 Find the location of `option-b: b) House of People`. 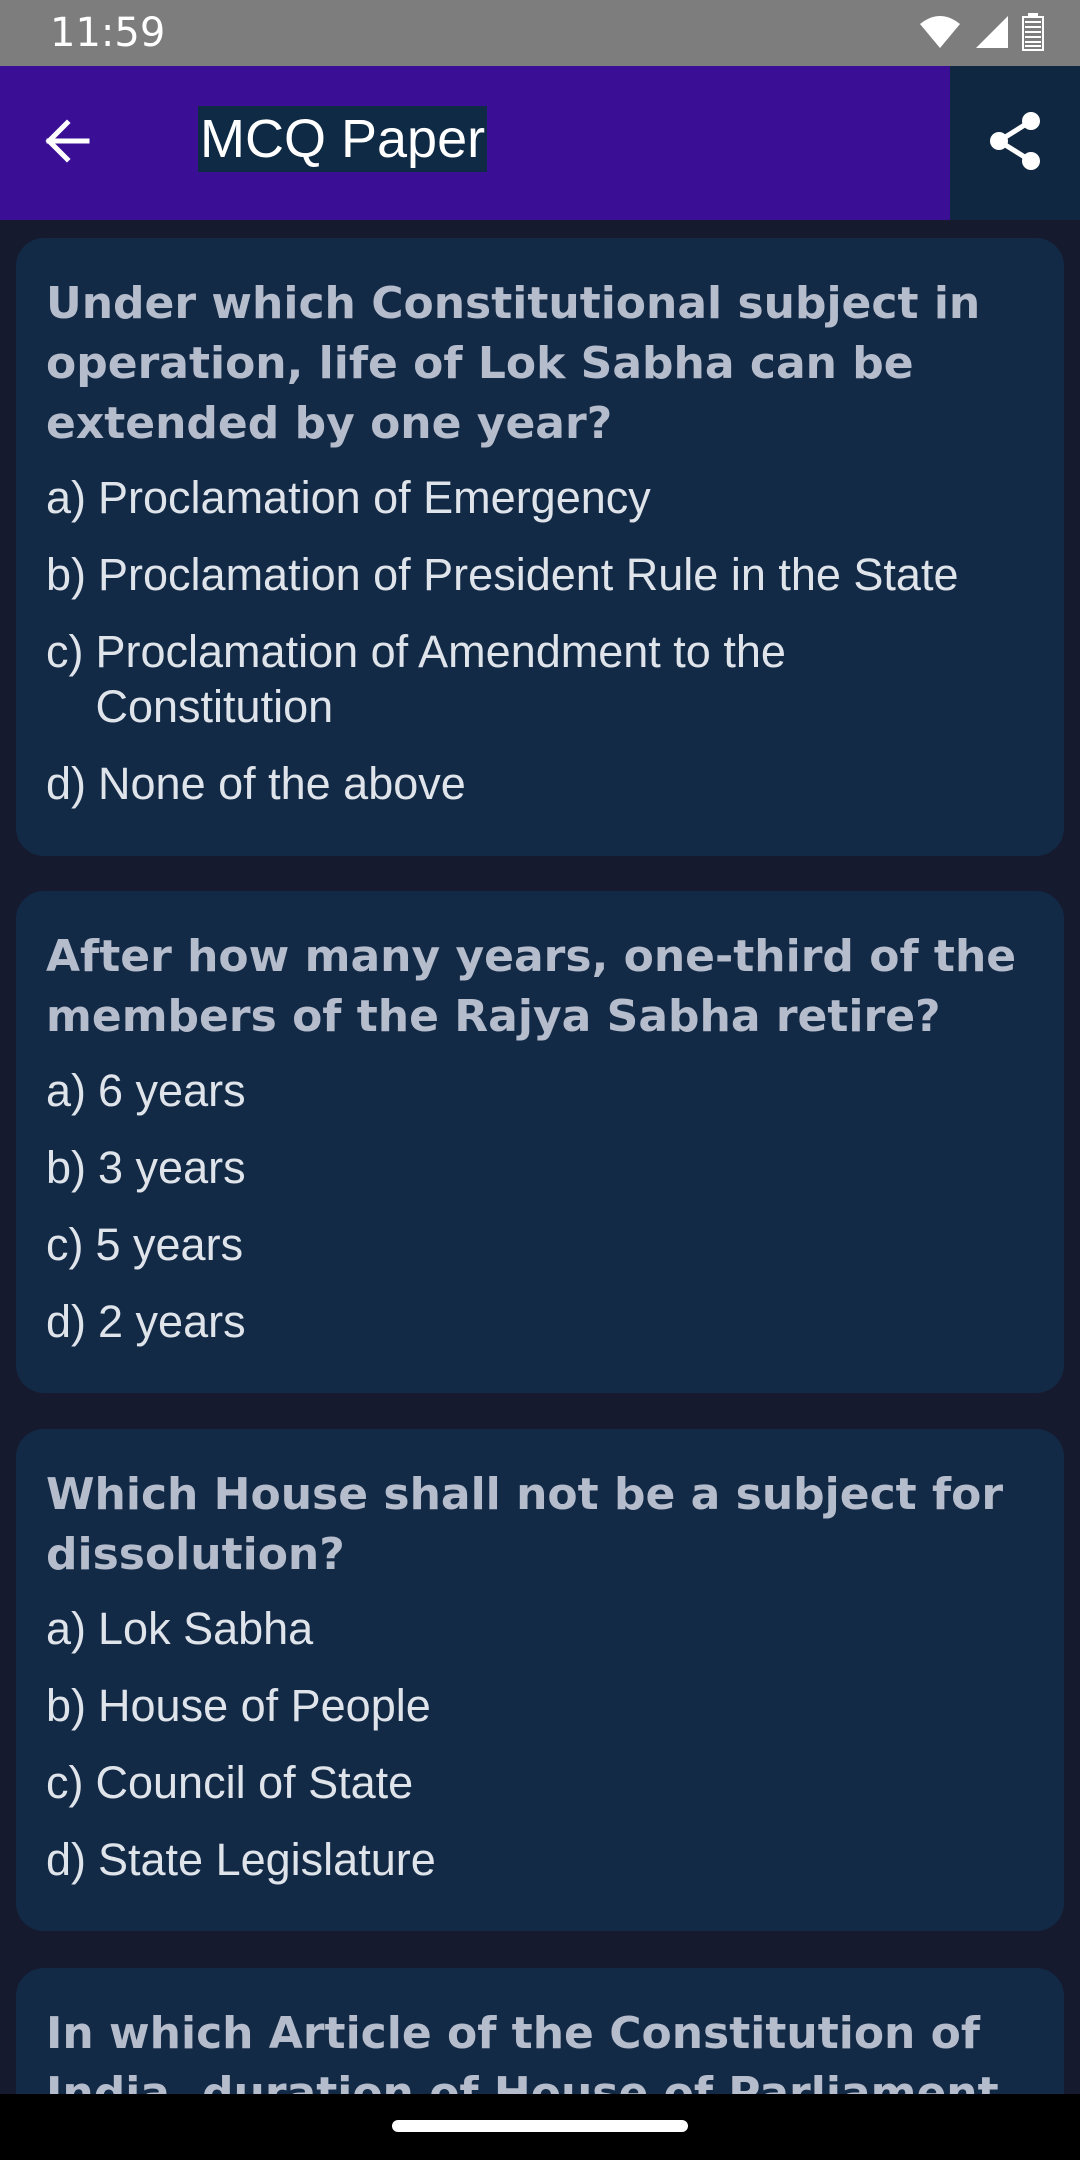

option-b: b) House of People is located at coordinates (540, 1705).